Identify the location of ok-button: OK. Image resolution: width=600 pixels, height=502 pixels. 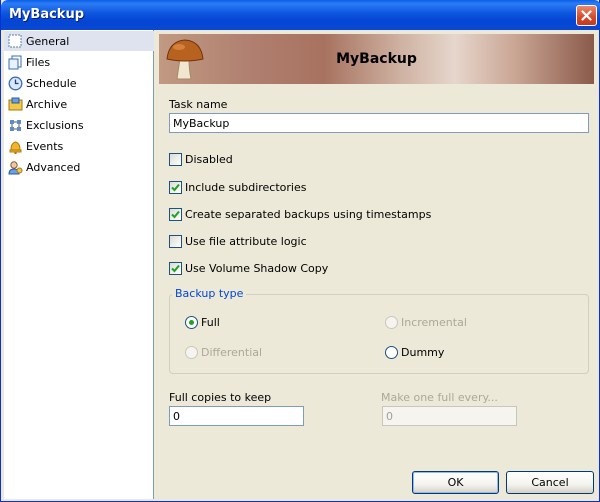
(455, 482).